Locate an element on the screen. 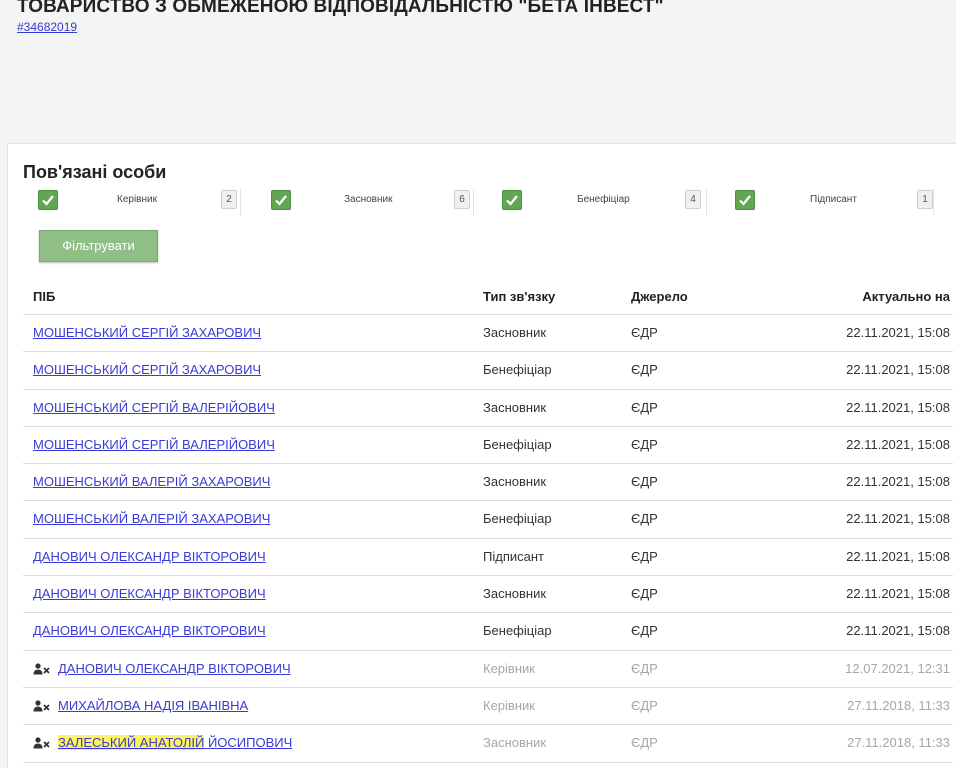 Image resolution: width=956 pixels, height=768 pixels. filter-group-founder: Засновник 6 is located at coordinates (357, 202).